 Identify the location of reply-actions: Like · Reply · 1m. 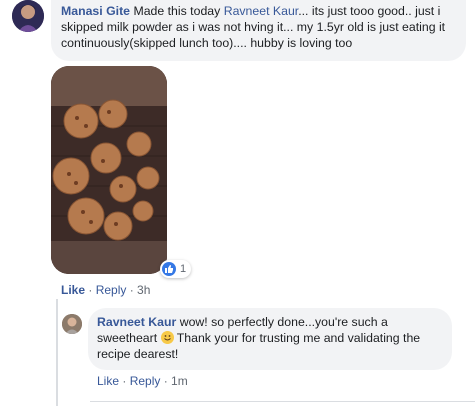
(142, 381).